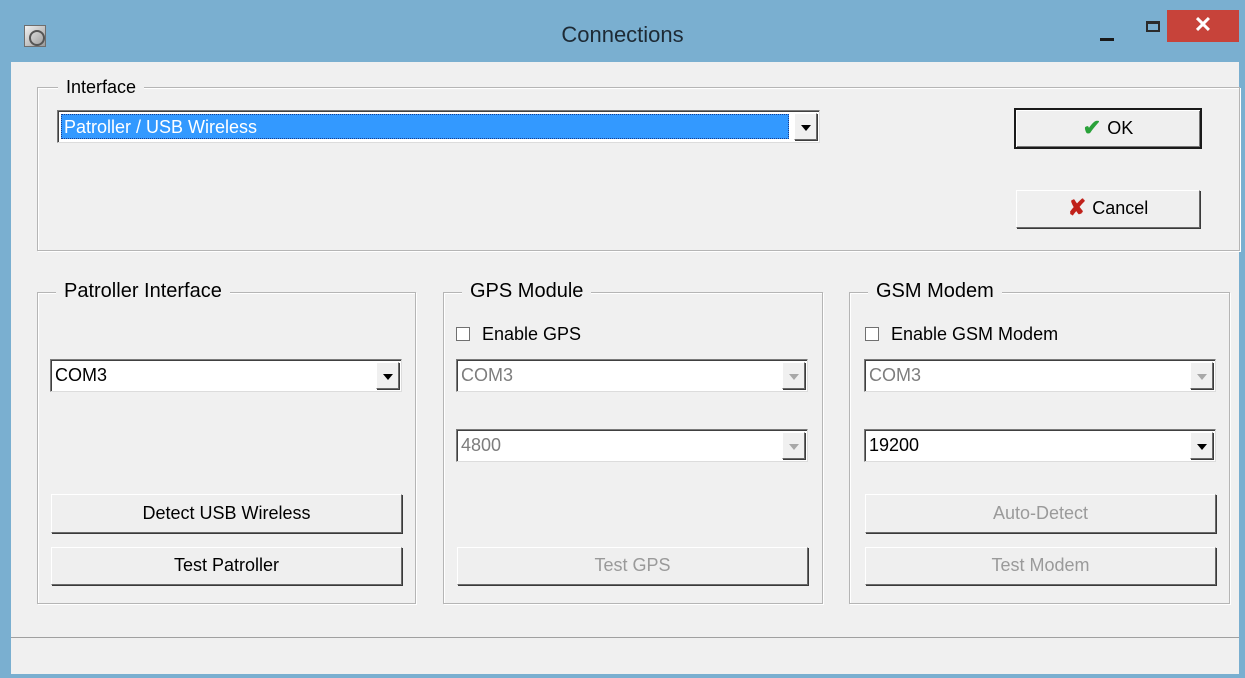 This screenshot has width=1245, height=678. I want to click on gps-port-select: COM3, so click(632, 375).